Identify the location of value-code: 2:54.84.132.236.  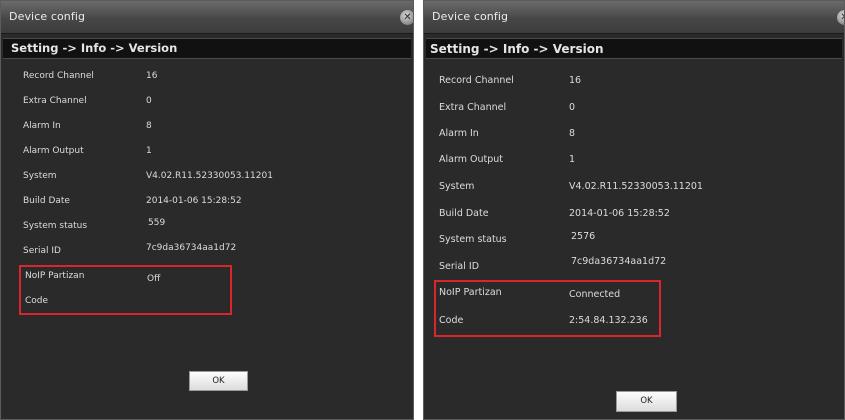
(608, 320).